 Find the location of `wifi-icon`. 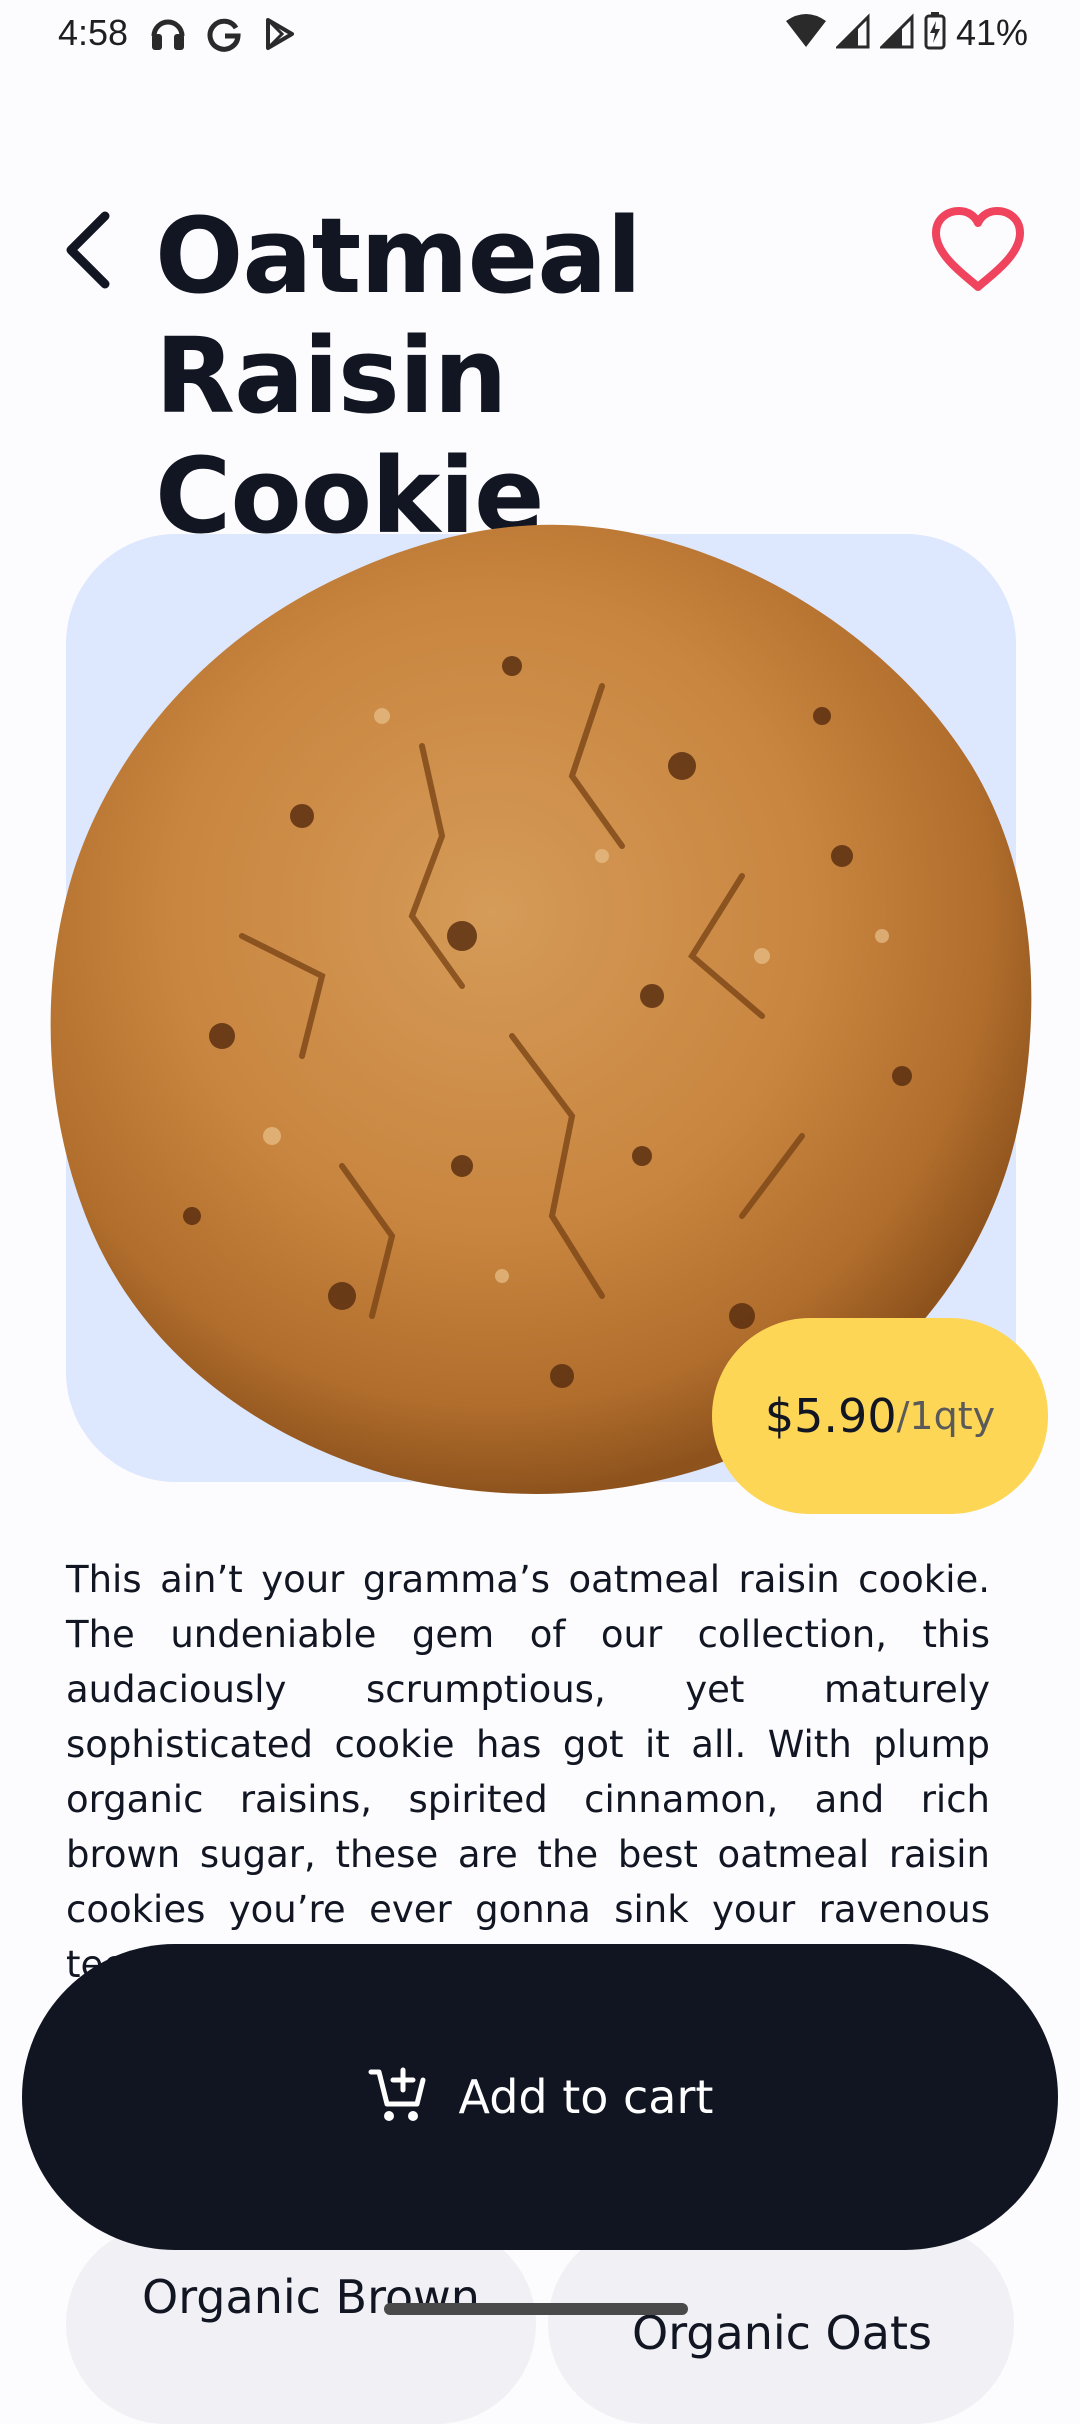

wifi-icon is located at coordinates (805, 33).